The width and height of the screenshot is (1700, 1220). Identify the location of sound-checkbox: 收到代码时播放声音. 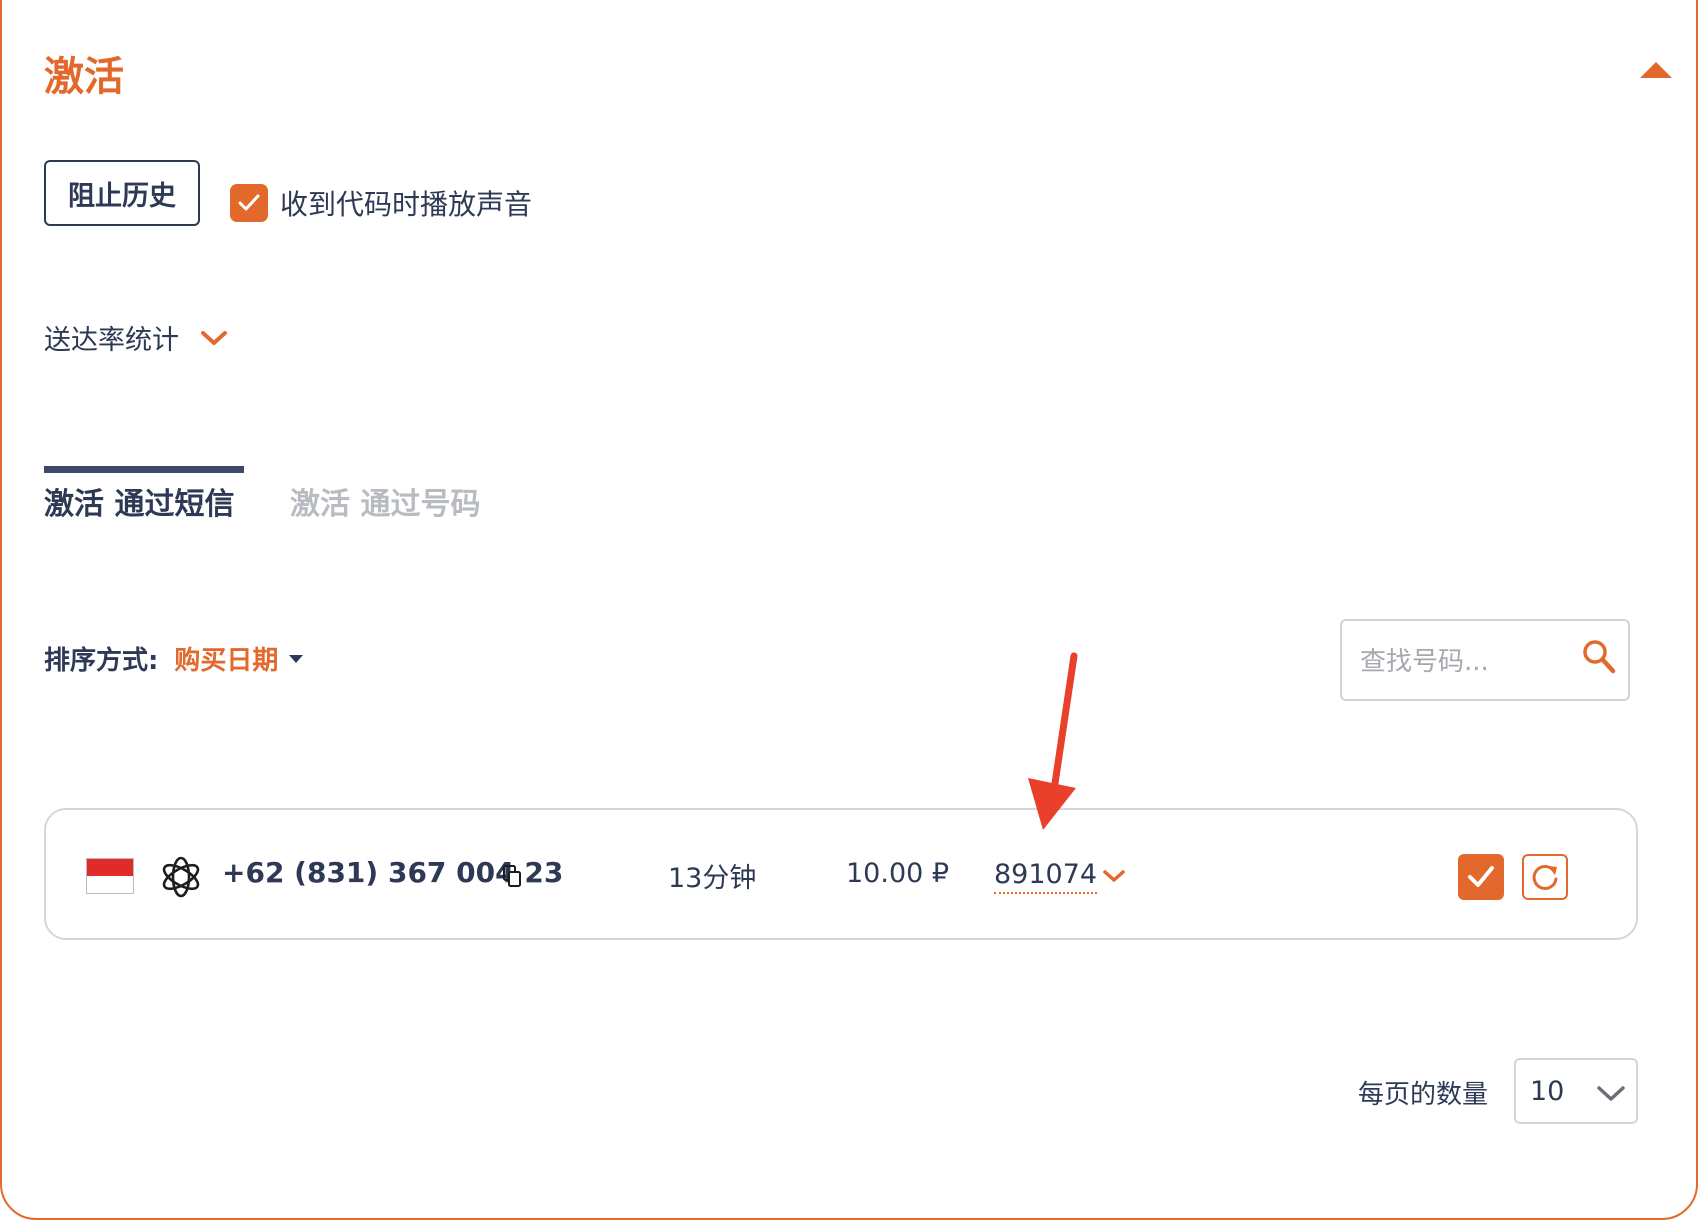
(381, 203).